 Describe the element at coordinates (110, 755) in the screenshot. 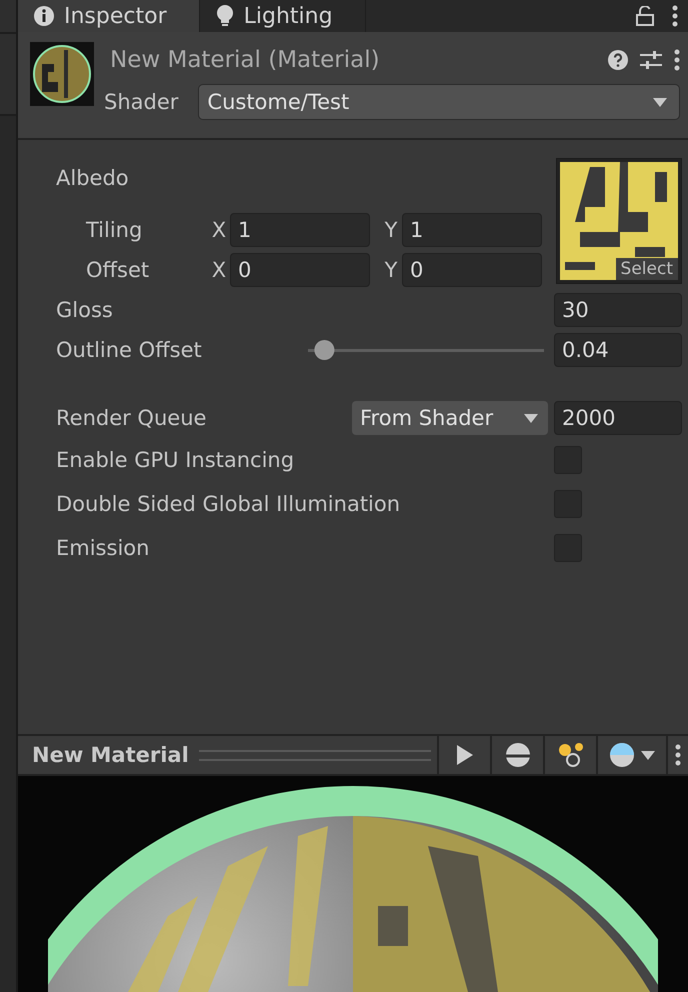

I see `preview-title: New Material` at that location.